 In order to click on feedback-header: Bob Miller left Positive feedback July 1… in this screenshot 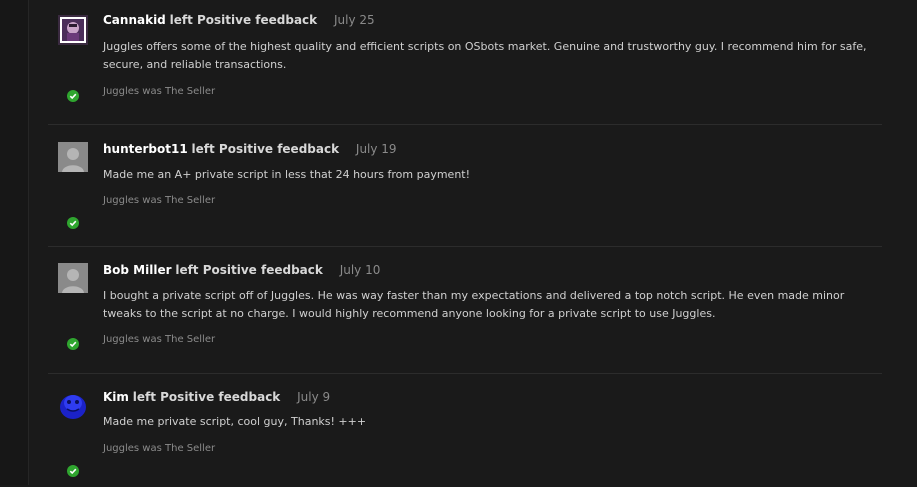, I will do `click(241, 270)`.